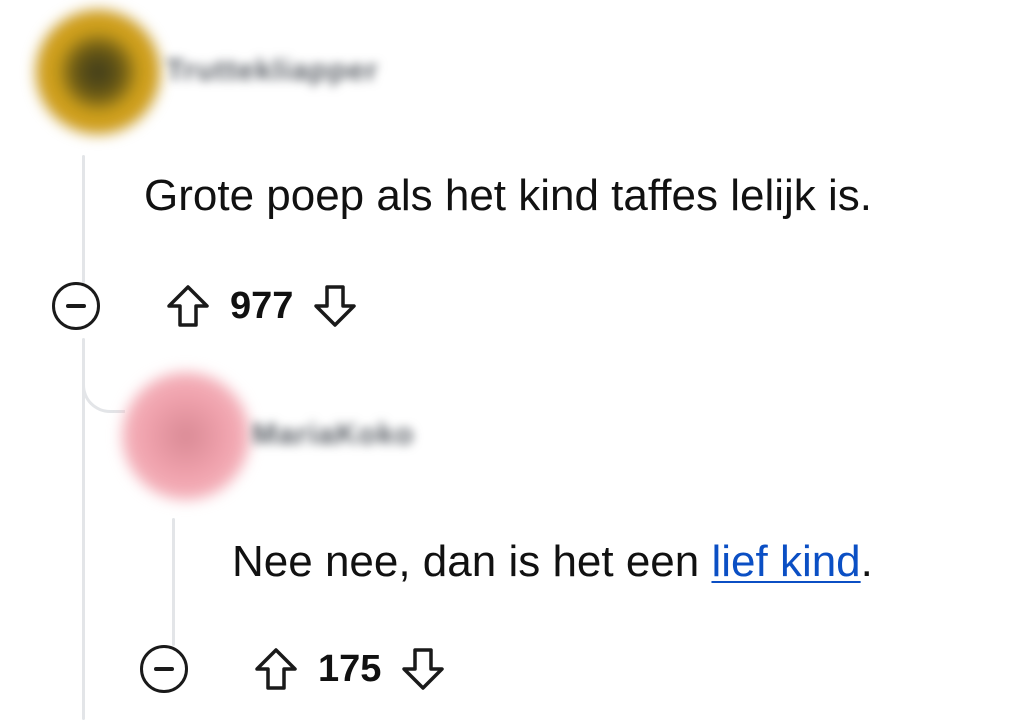 The image size is (1024, 720). I want to click on comment-link: lief kind, so click(785, 561).